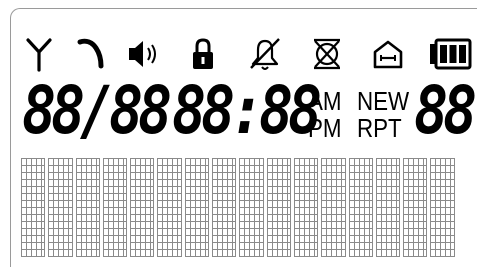 Image resolution: width=477 pixels, height=267 pixels. I want to click on ringer-off-icon, so click(327, 54).